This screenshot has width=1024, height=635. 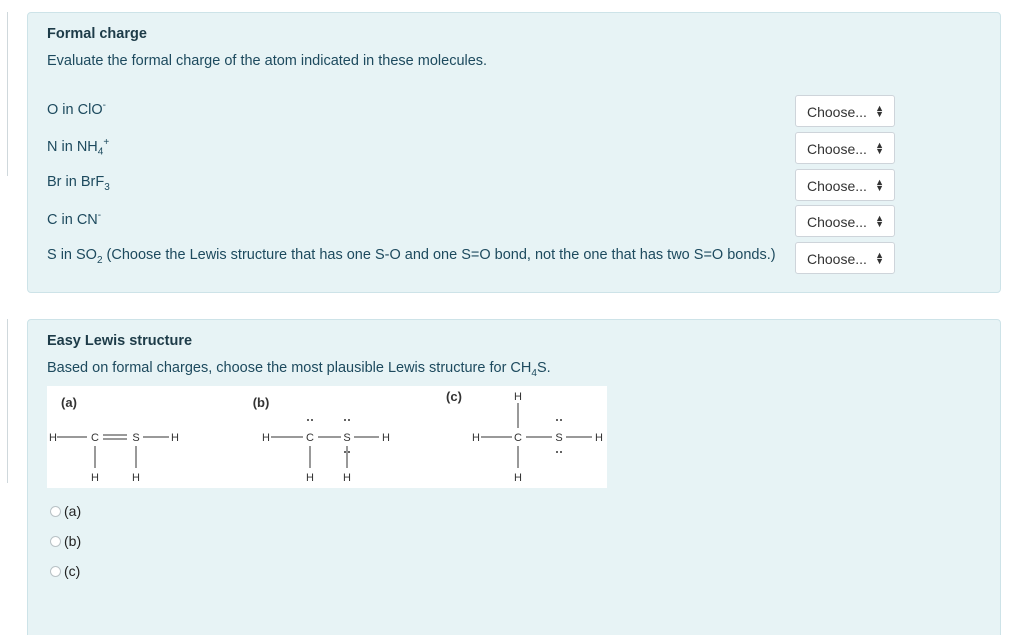 What do you see at coordinates (74, 219) in the screenshot?
I see `row-label-c-in-cn: C in CN-` at bounding box center [74, 219].